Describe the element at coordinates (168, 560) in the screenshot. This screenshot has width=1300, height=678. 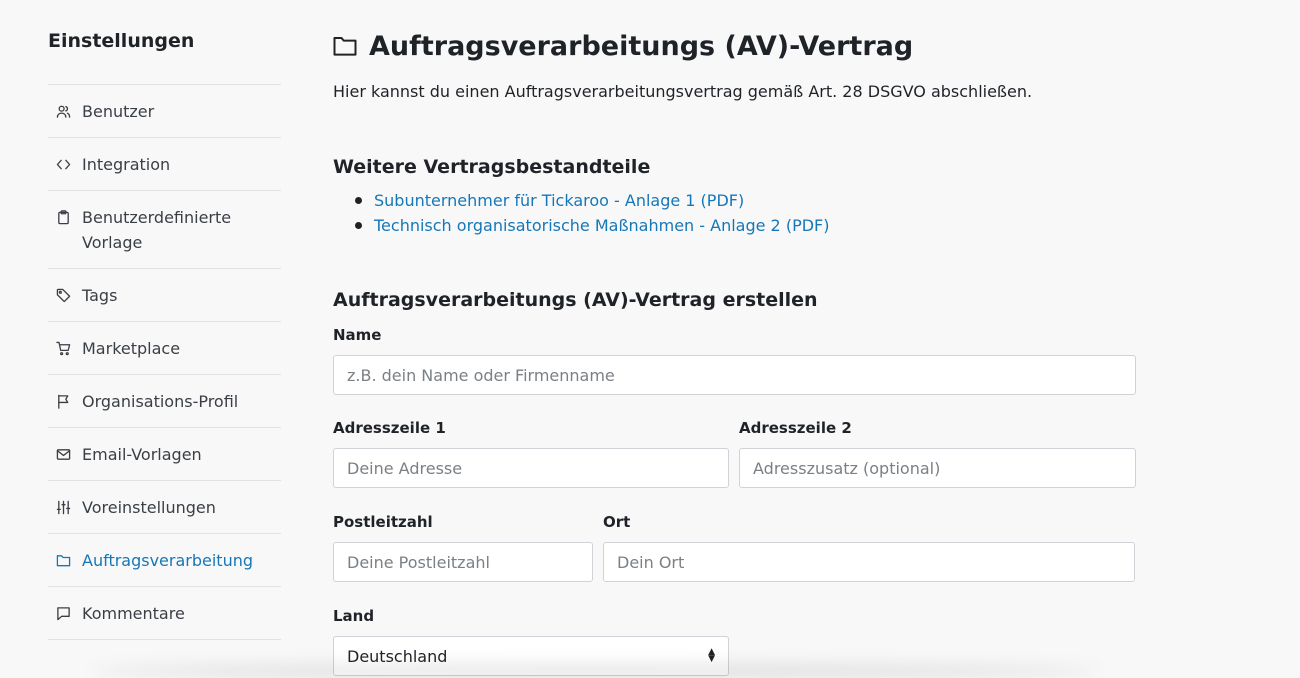
I see `sidebar-item-label: Auftragsverarbeitung` at that location.